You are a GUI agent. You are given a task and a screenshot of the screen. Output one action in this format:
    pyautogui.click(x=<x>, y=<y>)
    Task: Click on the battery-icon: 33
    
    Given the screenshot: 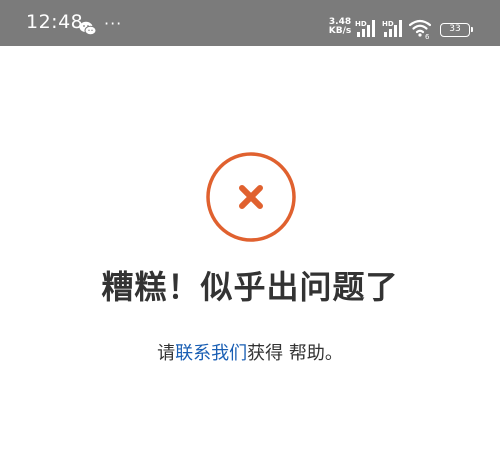 What is the action you would take?
    pyautogui.click(x=456, y=30)
    